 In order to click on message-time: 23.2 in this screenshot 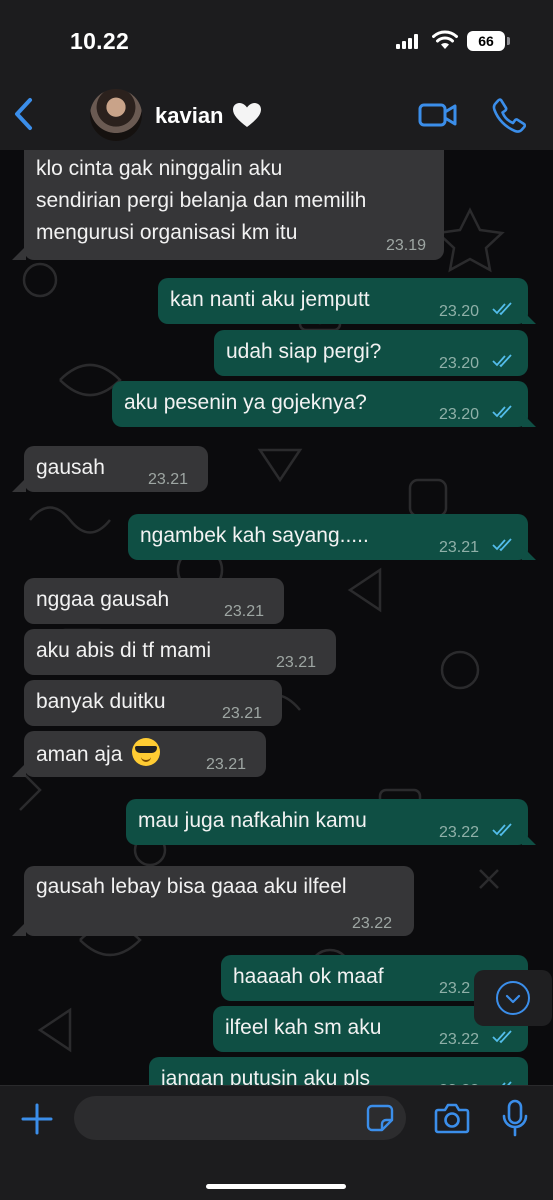, I will do `click(455, 988)`.